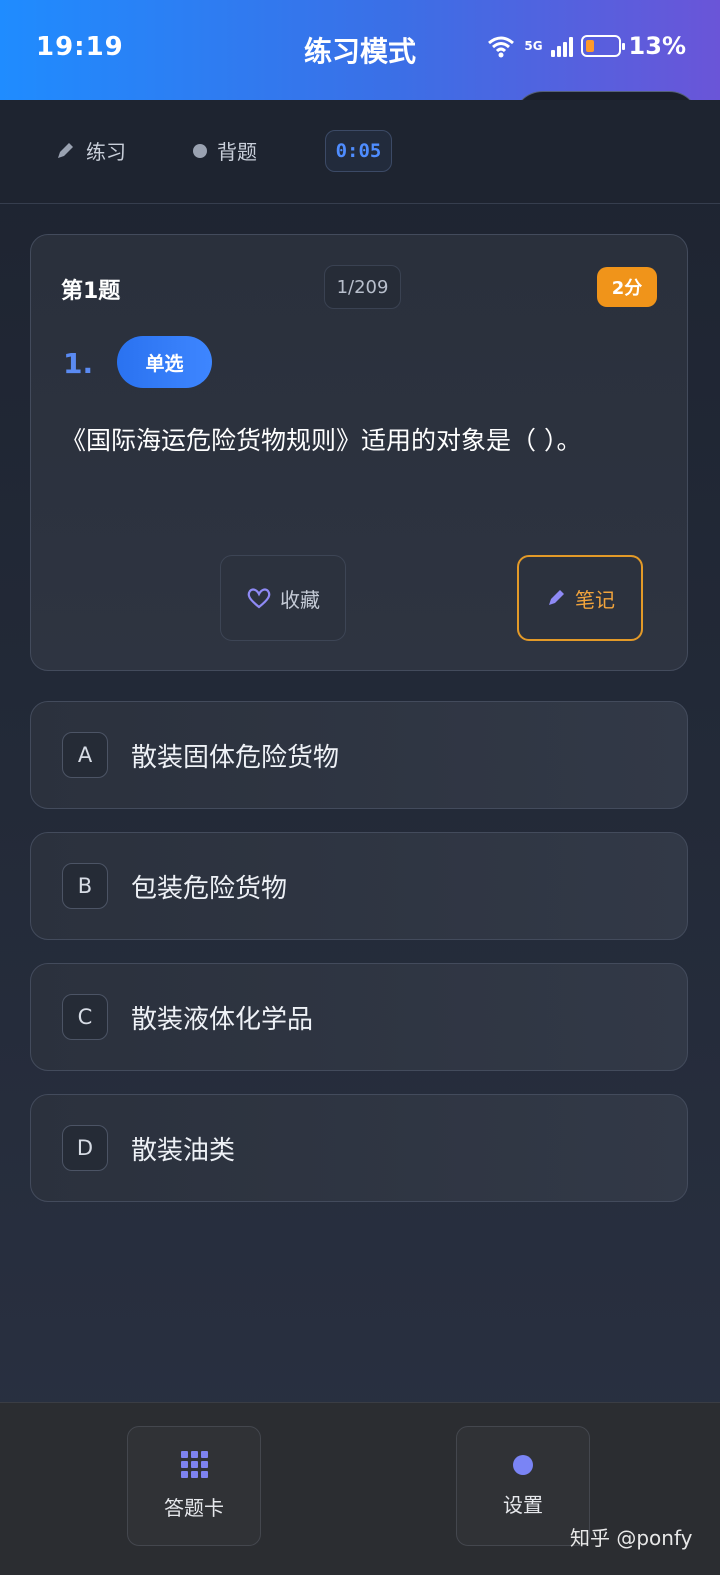 The image size is (720, 1575). I want to click on mode-recite: 背题, so click(225, 150).